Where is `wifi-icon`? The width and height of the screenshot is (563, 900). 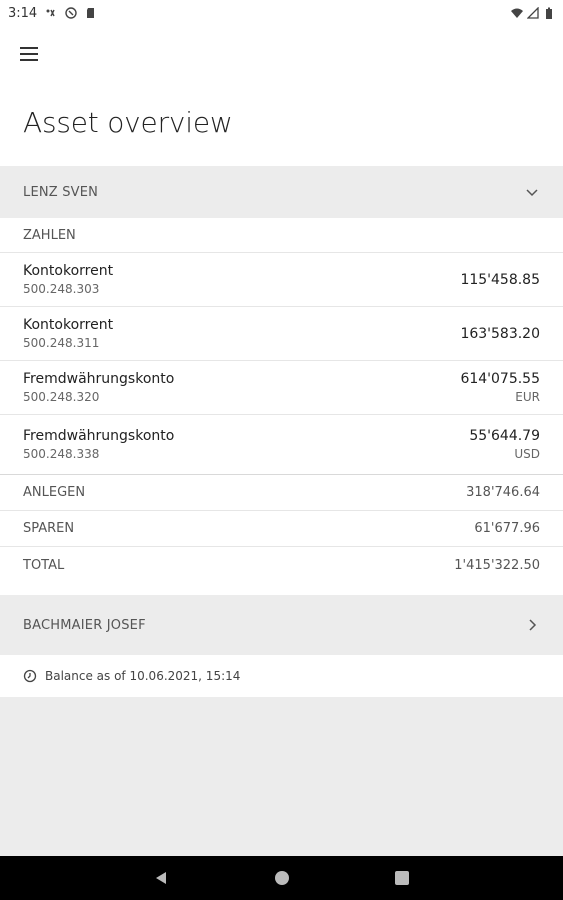 wifi-icon is located at coordinates (517, 13).